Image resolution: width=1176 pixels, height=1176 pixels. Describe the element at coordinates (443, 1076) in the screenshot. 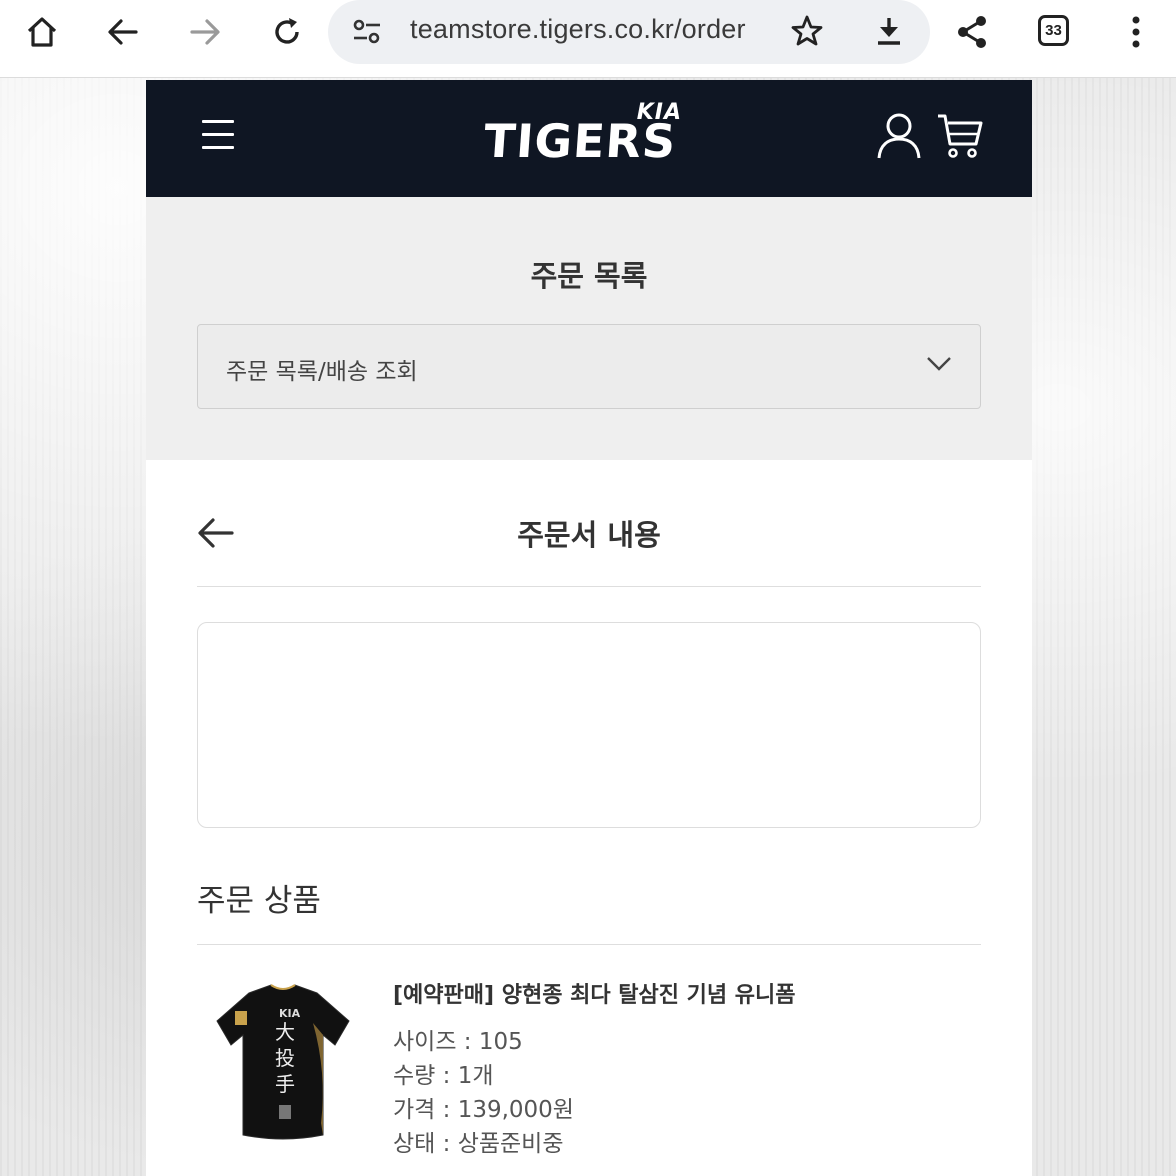

I see `product-quantity: 수량 : 1개` at that location.